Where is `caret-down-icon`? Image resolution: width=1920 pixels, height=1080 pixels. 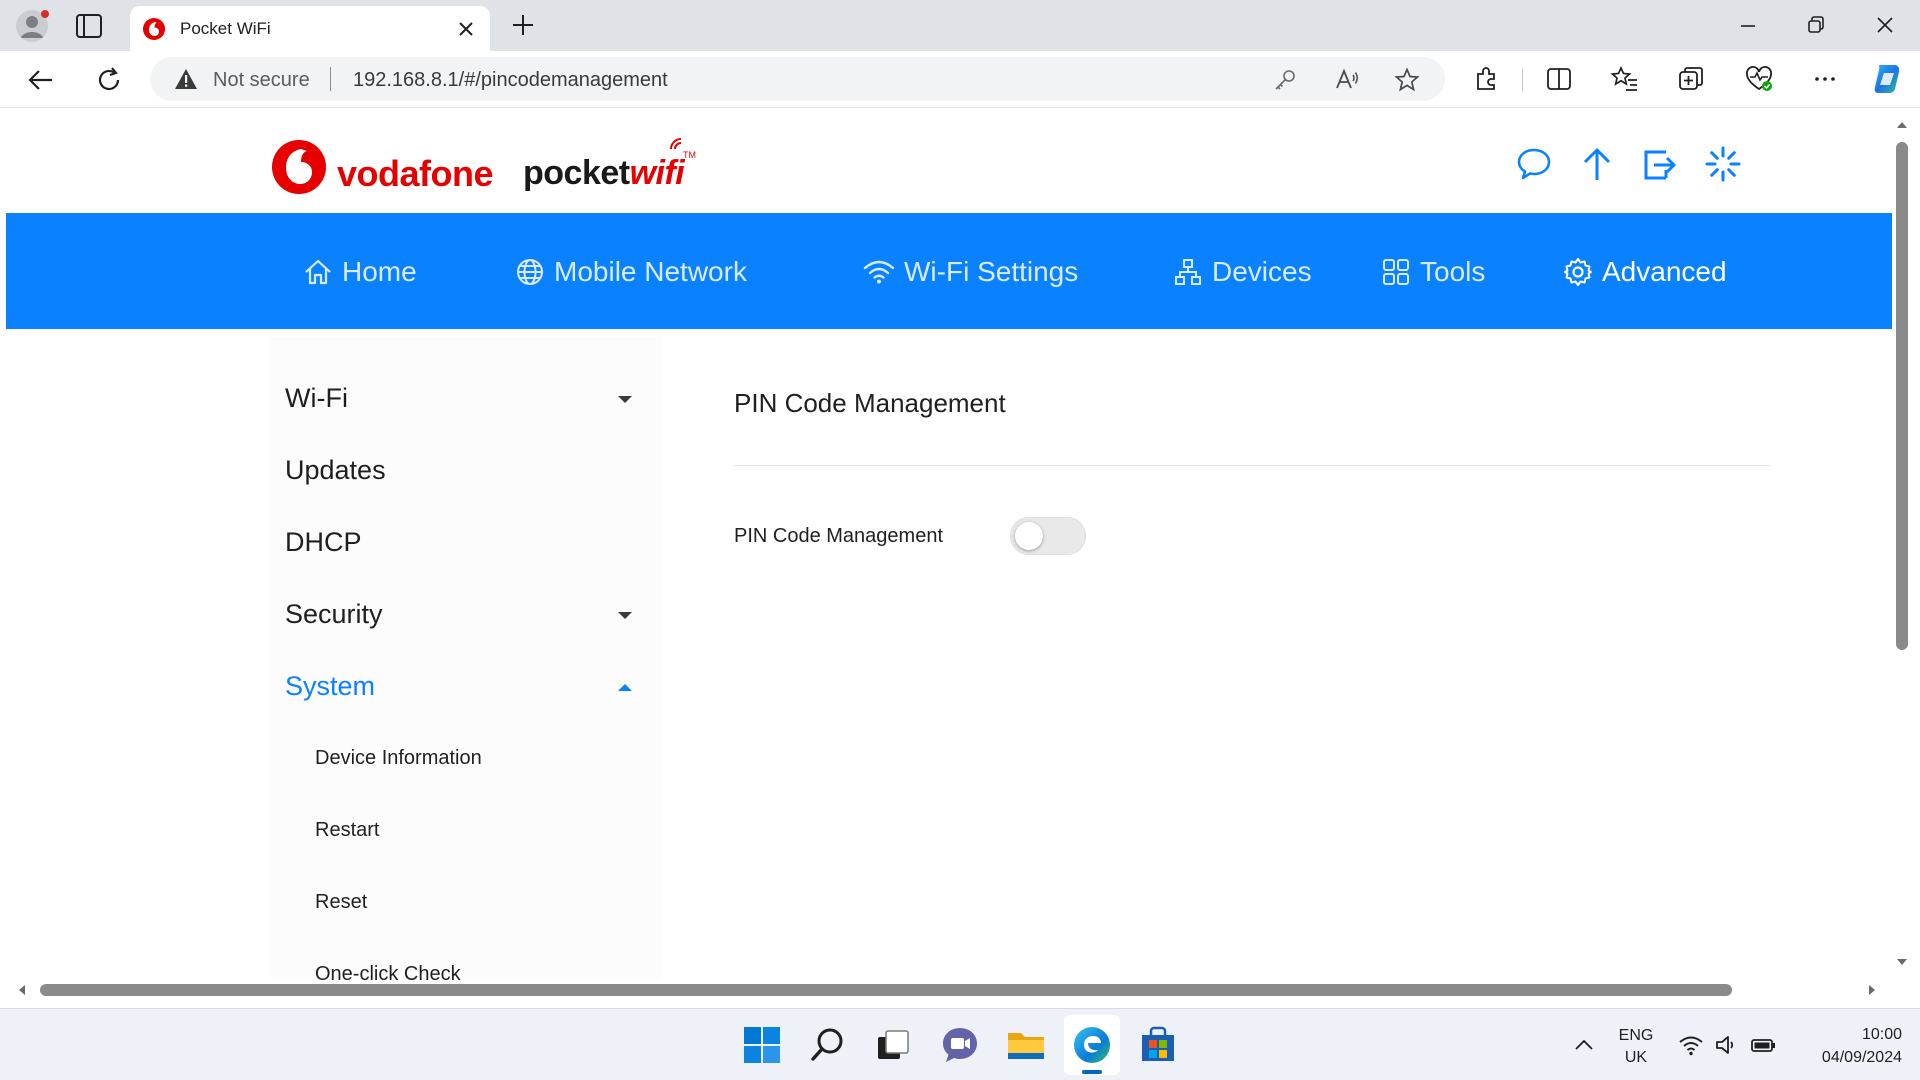
caret-down-icon is located at coordinates (625, 399).